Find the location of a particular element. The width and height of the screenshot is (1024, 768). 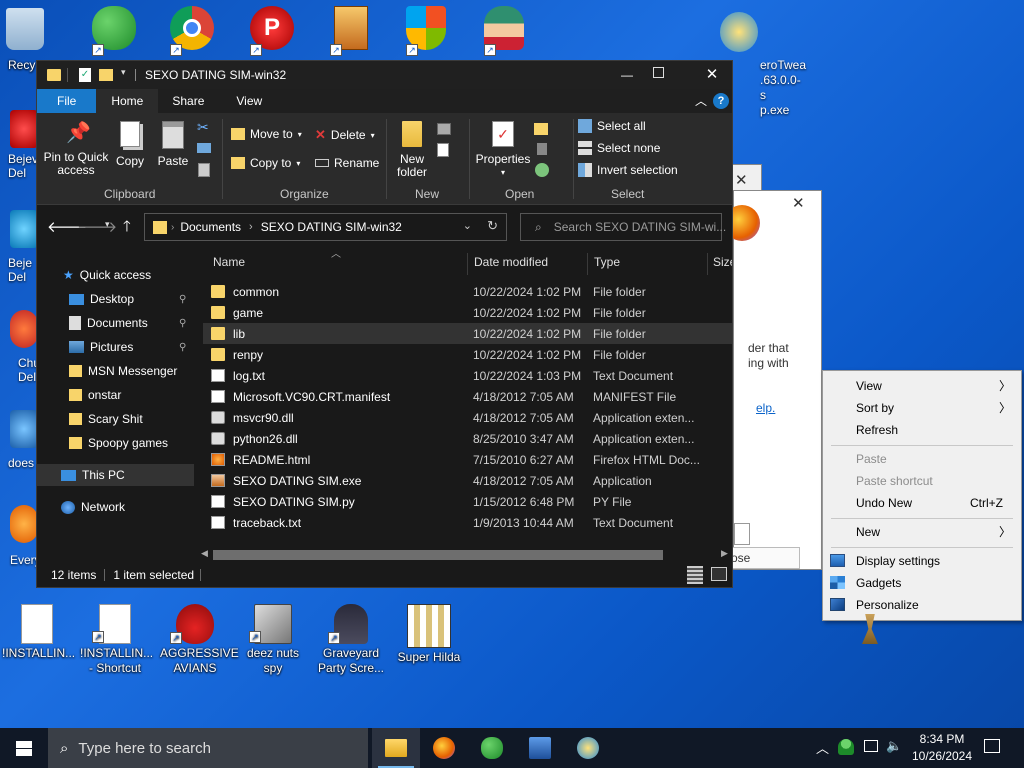

column-header-name: Name is located at coordinates (229, 262).